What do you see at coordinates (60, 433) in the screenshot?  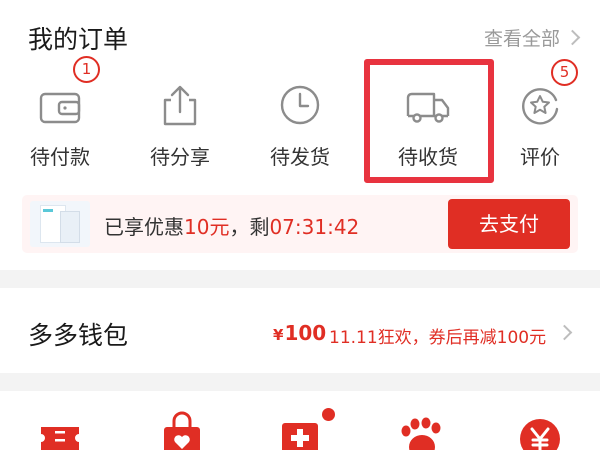 I see `ticket-icon` at bounding box center [60, 433].